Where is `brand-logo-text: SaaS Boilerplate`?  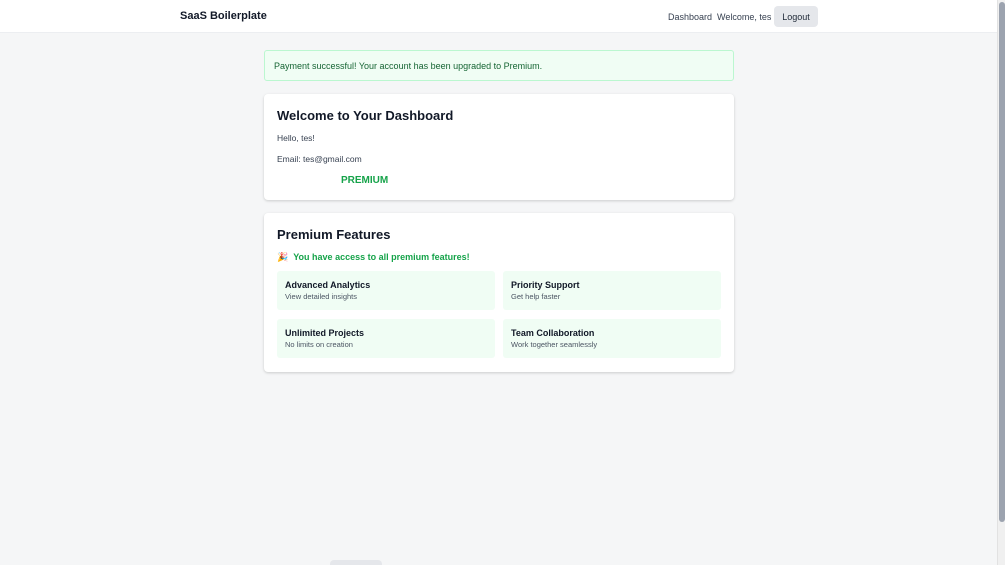
brand-logo-text: SaaS Boilerplate is located at coordinates (223, 16).